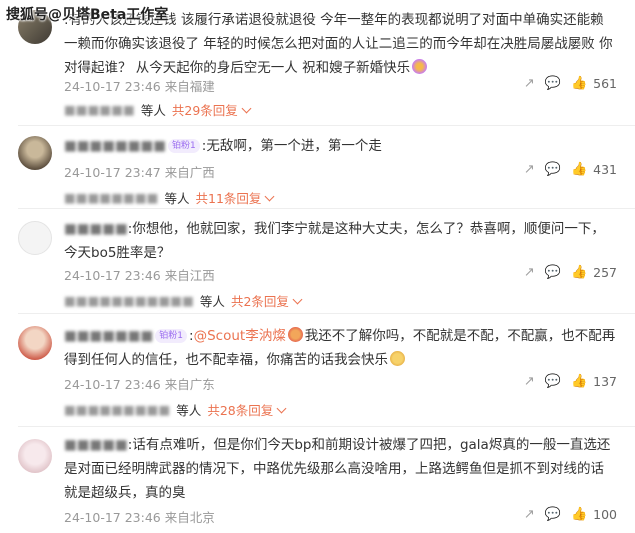  Describe the element at coordinates (174, 409) in the screenshot. I see `reply-summary: ■■■■■■■■■ 等人 共28条回复` at that location.